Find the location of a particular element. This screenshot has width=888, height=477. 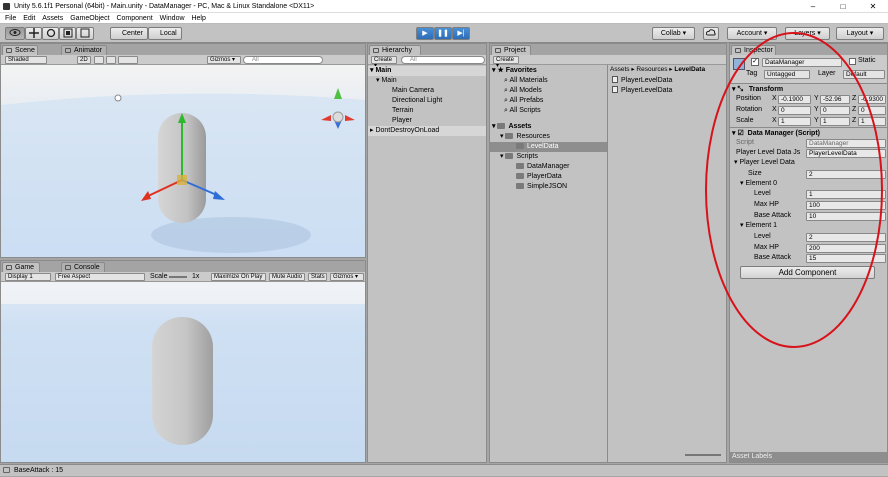

rotate-tool-button is located at coordinates (50, 33).